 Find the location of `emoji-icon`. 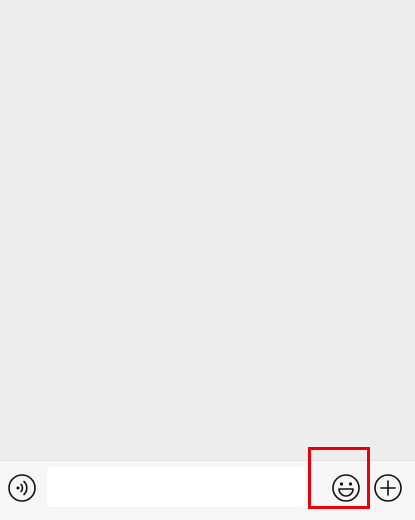

emoji-icon is located at coordinates (346, 488).